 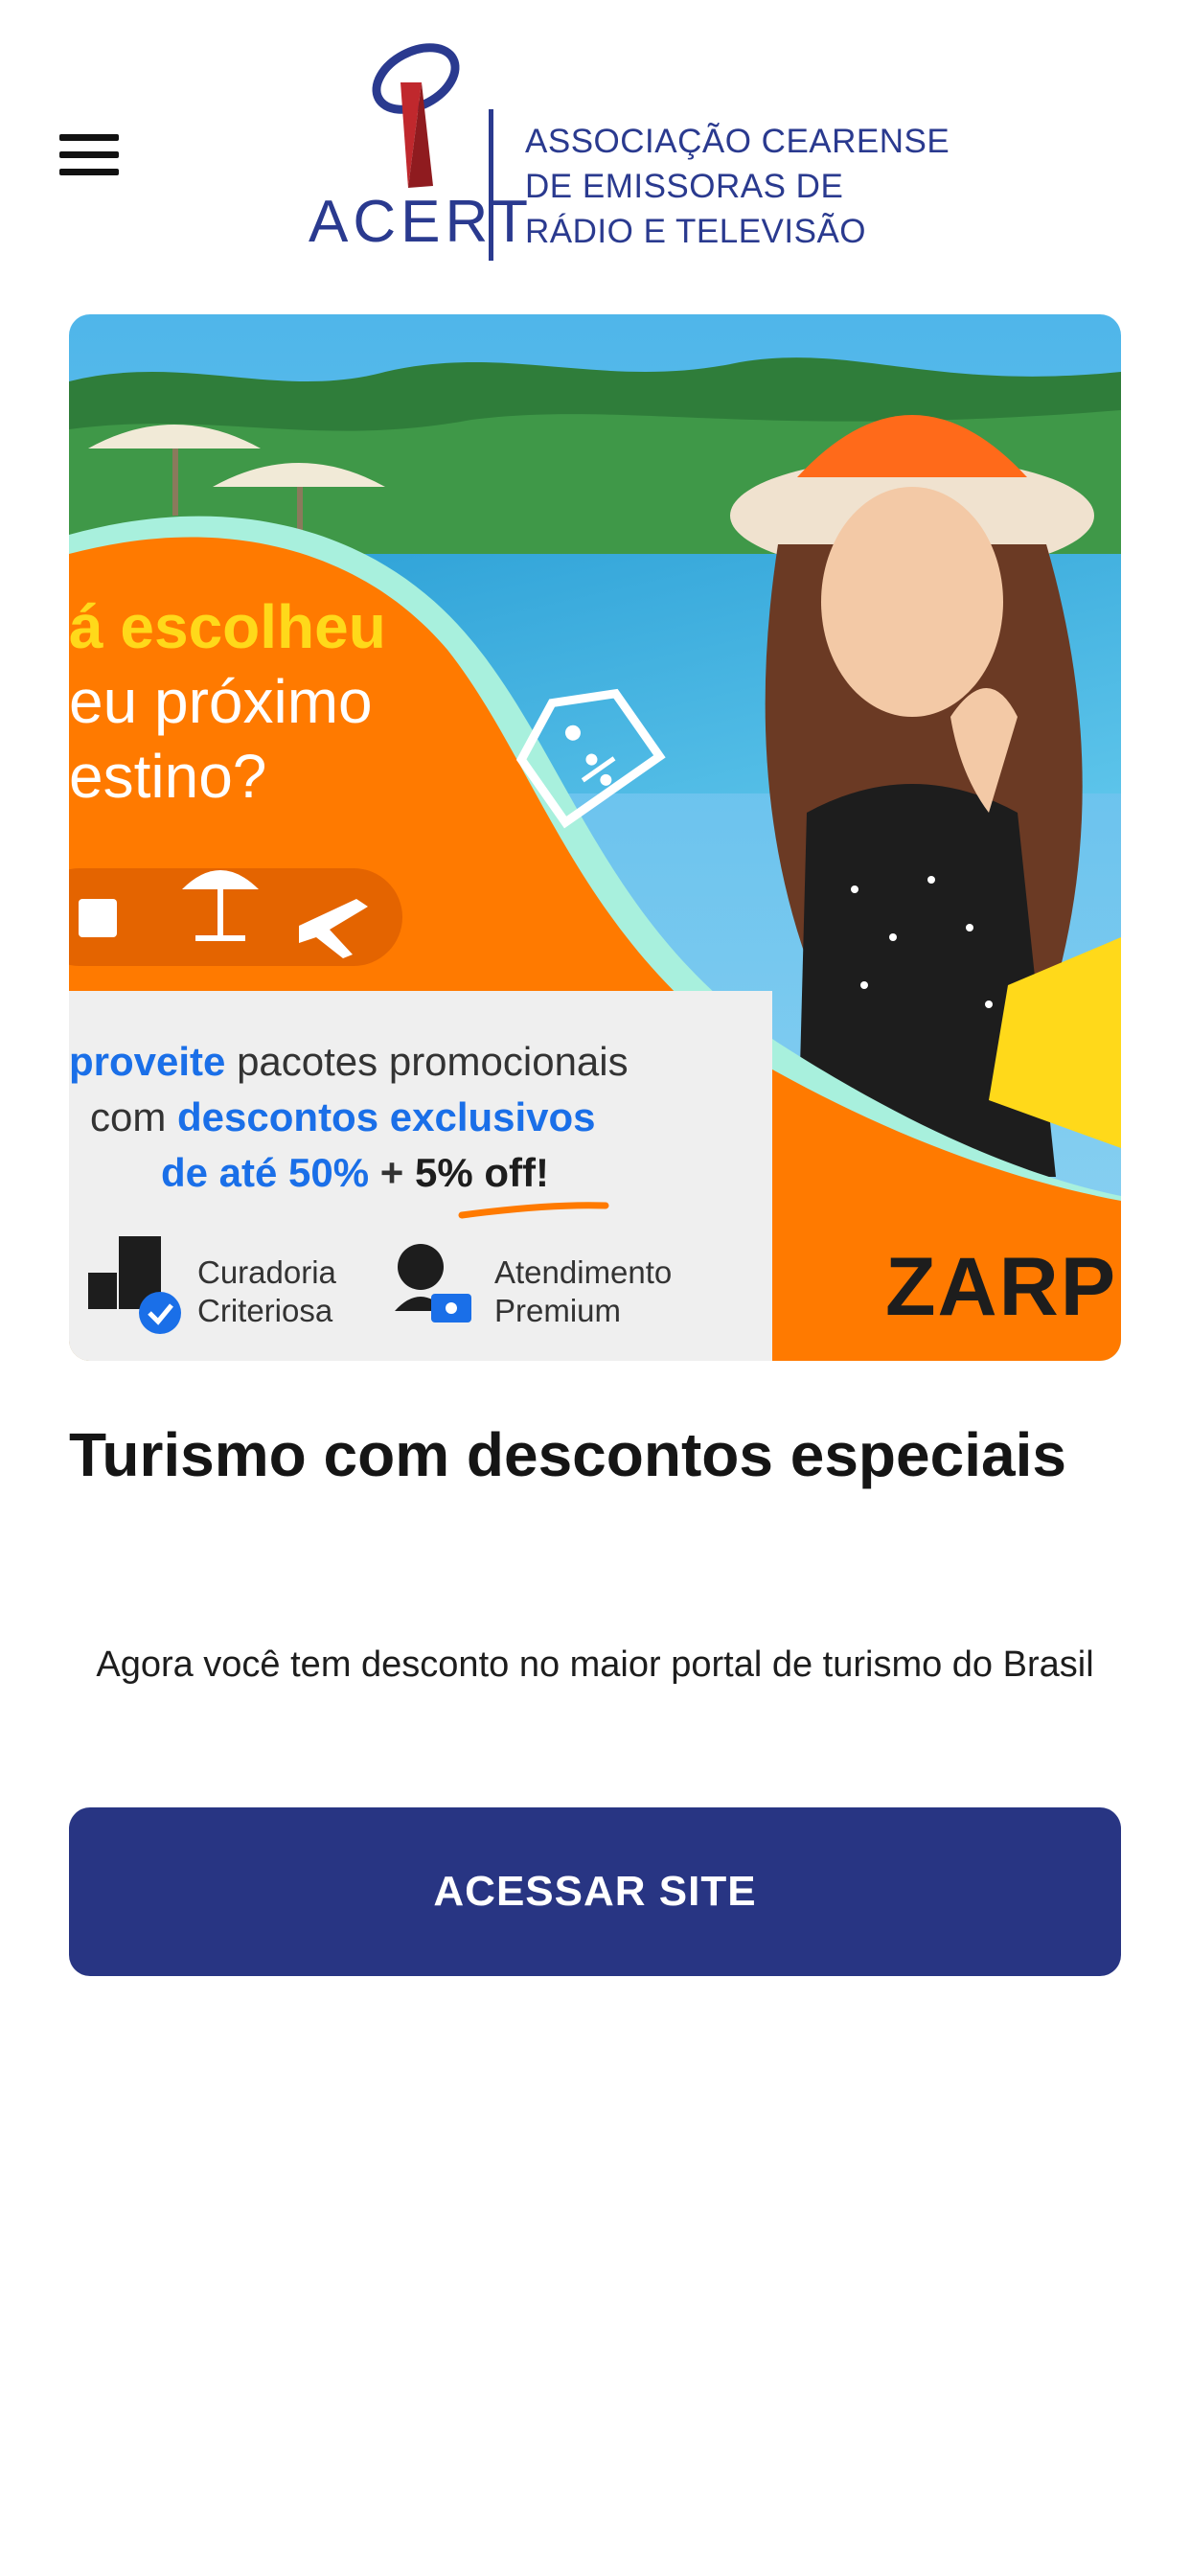 I want to click on promo-line-2-highlight: descontos exclusivos, so click(x=387, y=1116).